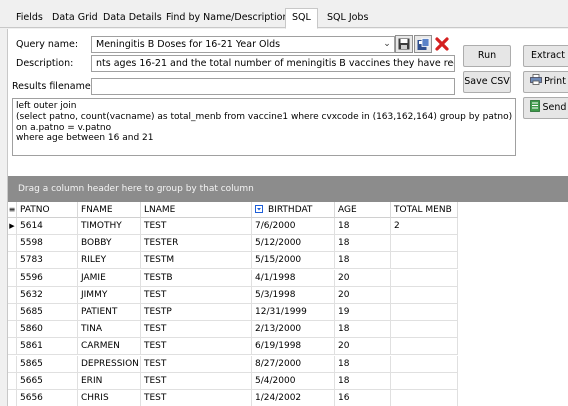  I want to click on cell-lname: TESTM, so click(196, 261).